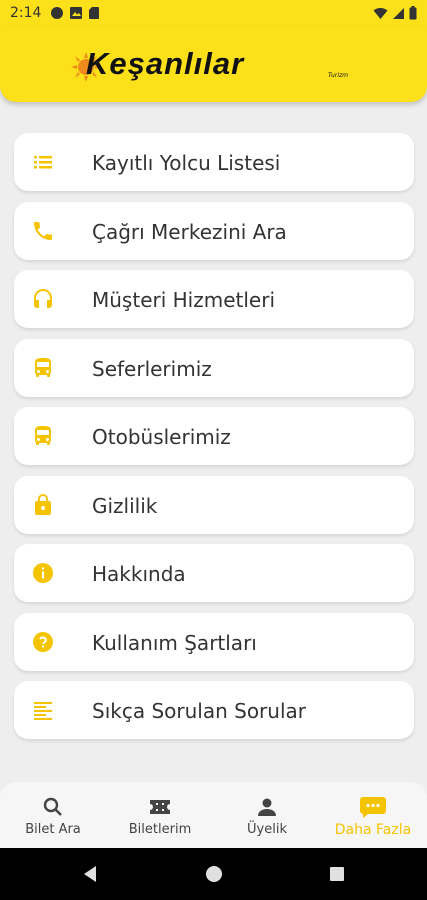  What do you see at coordinates (43, 162) in the screenshot?
I see `list-icon` at bounding box center [43, 162].